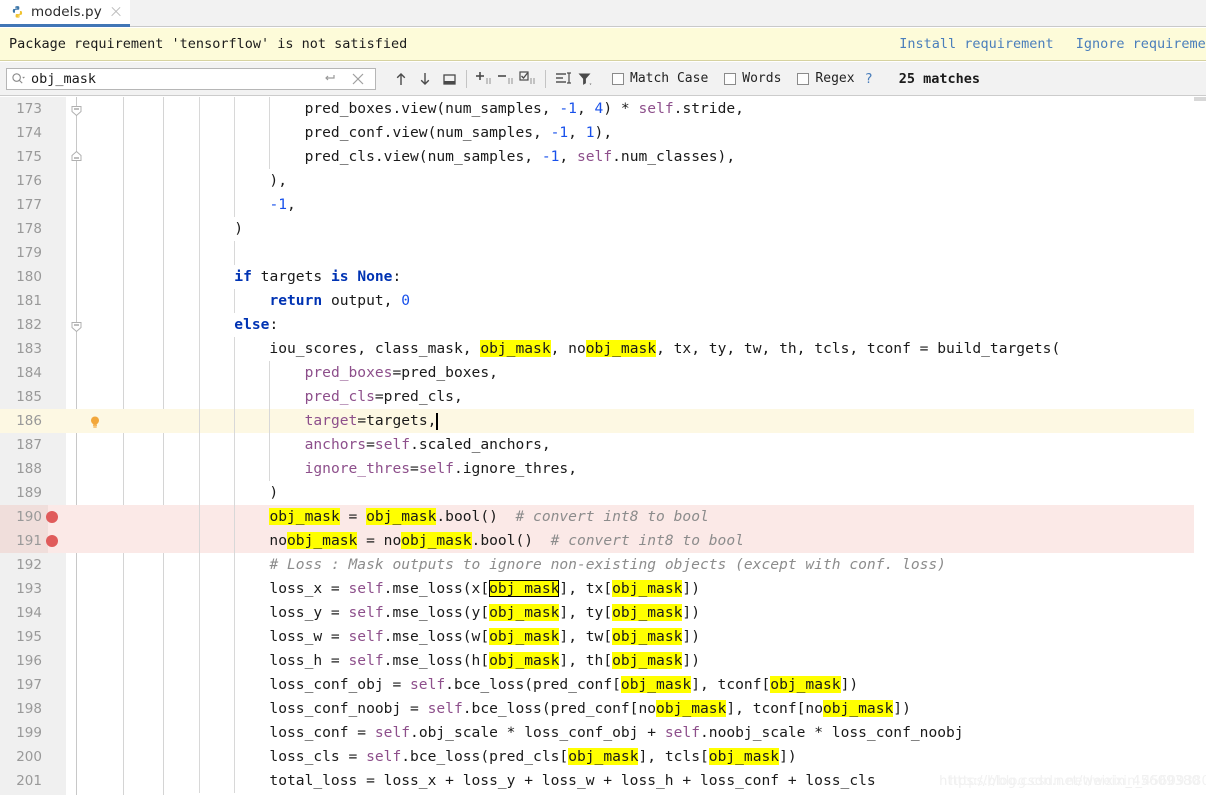 This screenshot has width=1206, height=795. What do you see at coordinates (300, 421) in the screenshot?
I see `code-text: target=targets,` at bounding box center [300, 421].